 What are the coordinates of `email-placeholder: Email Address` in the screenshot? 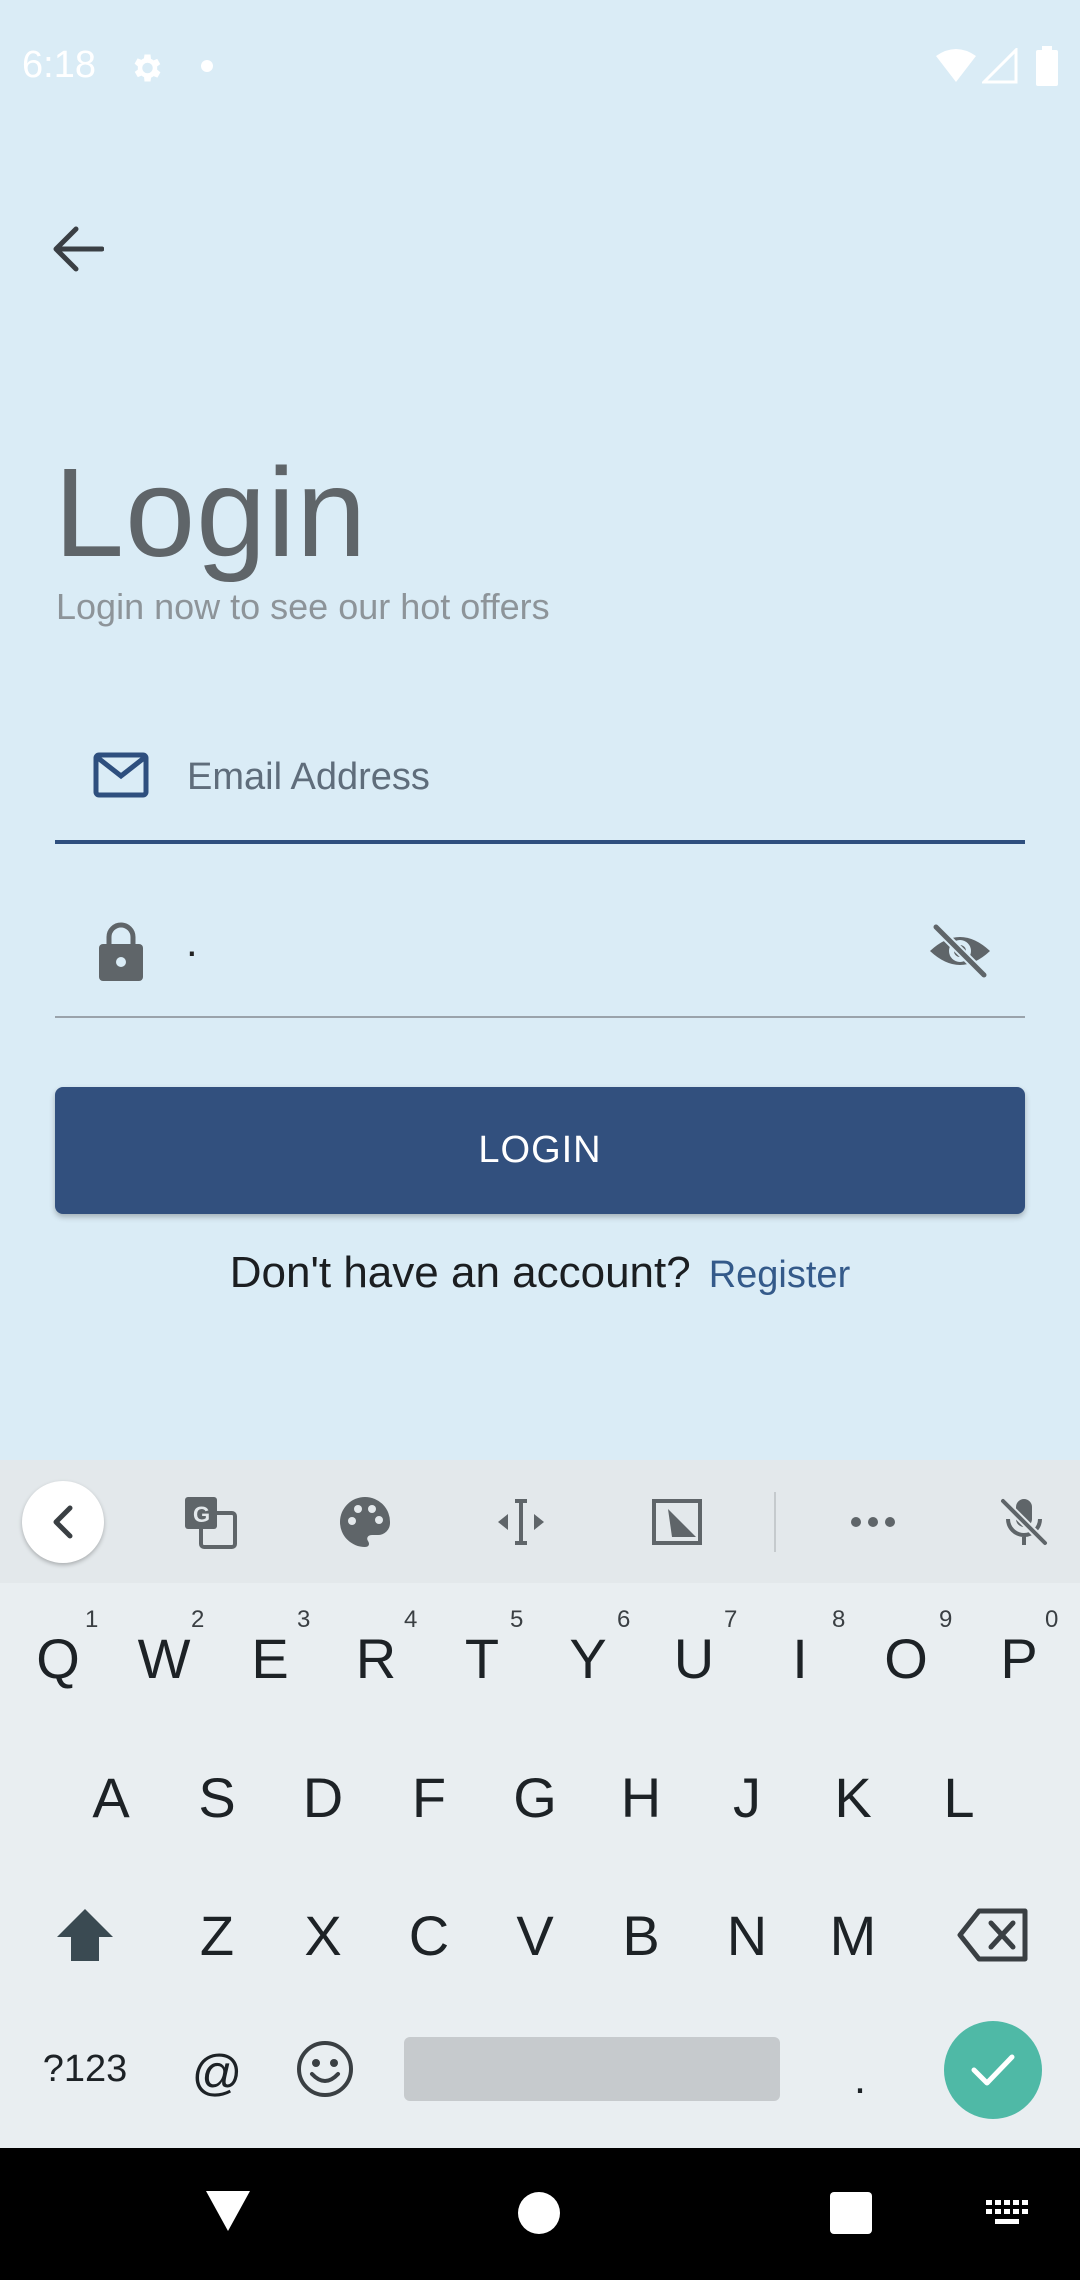 It's located at (308, 777).